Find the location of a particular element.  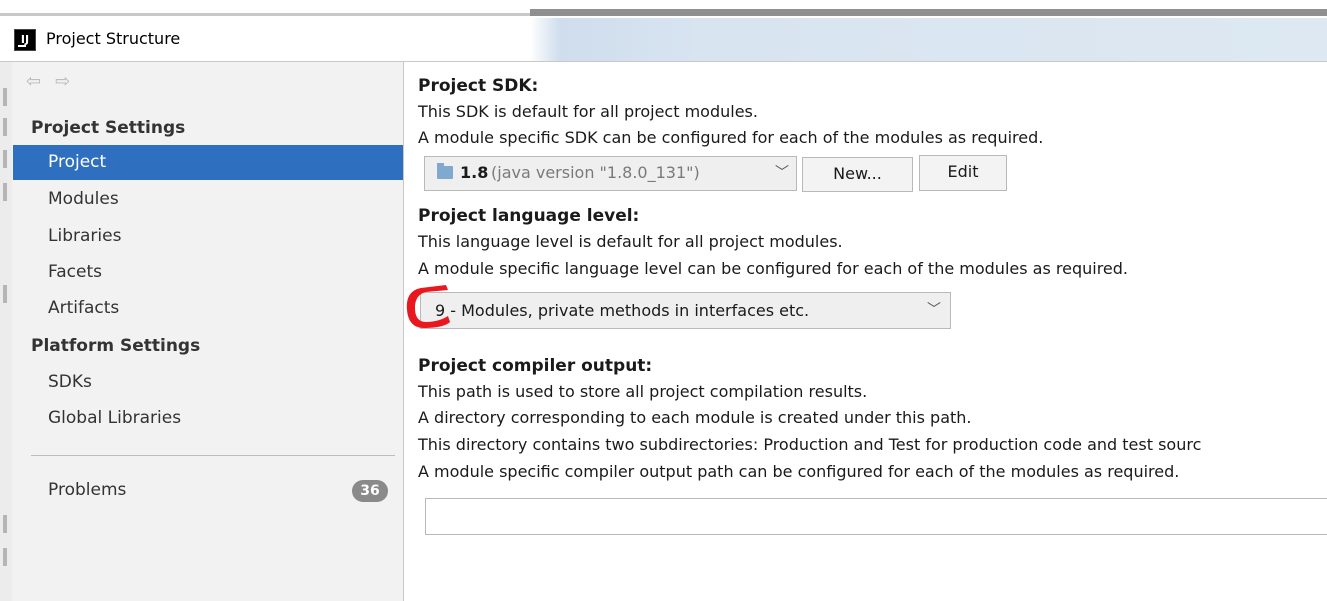

title-bar: IJ Project Structure is located at coordinates (663, 40).